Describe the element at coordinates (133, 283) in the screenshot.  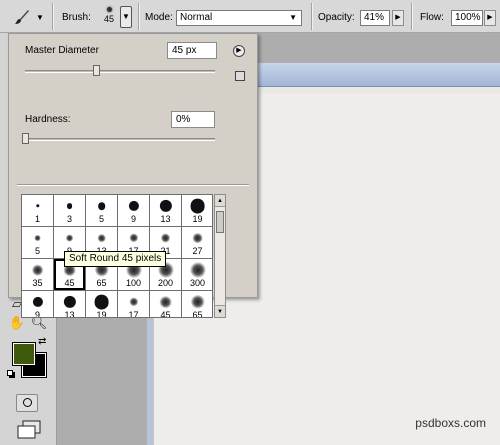
I see `brush-size-label: 100` at that location.